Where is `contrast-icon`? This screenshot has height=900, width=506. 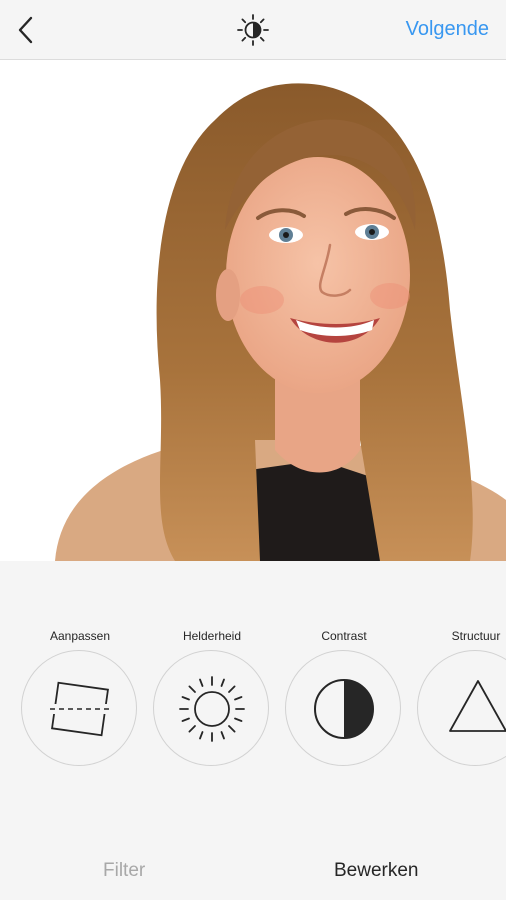 contrast-icon is located at coordinates (344, 709).